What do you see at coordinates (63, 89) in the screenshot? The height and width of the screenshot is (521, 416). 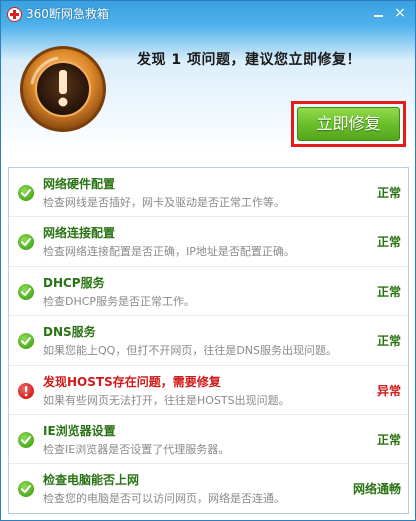 I see `warning-alert-icon` at bounding box center [63, 89].